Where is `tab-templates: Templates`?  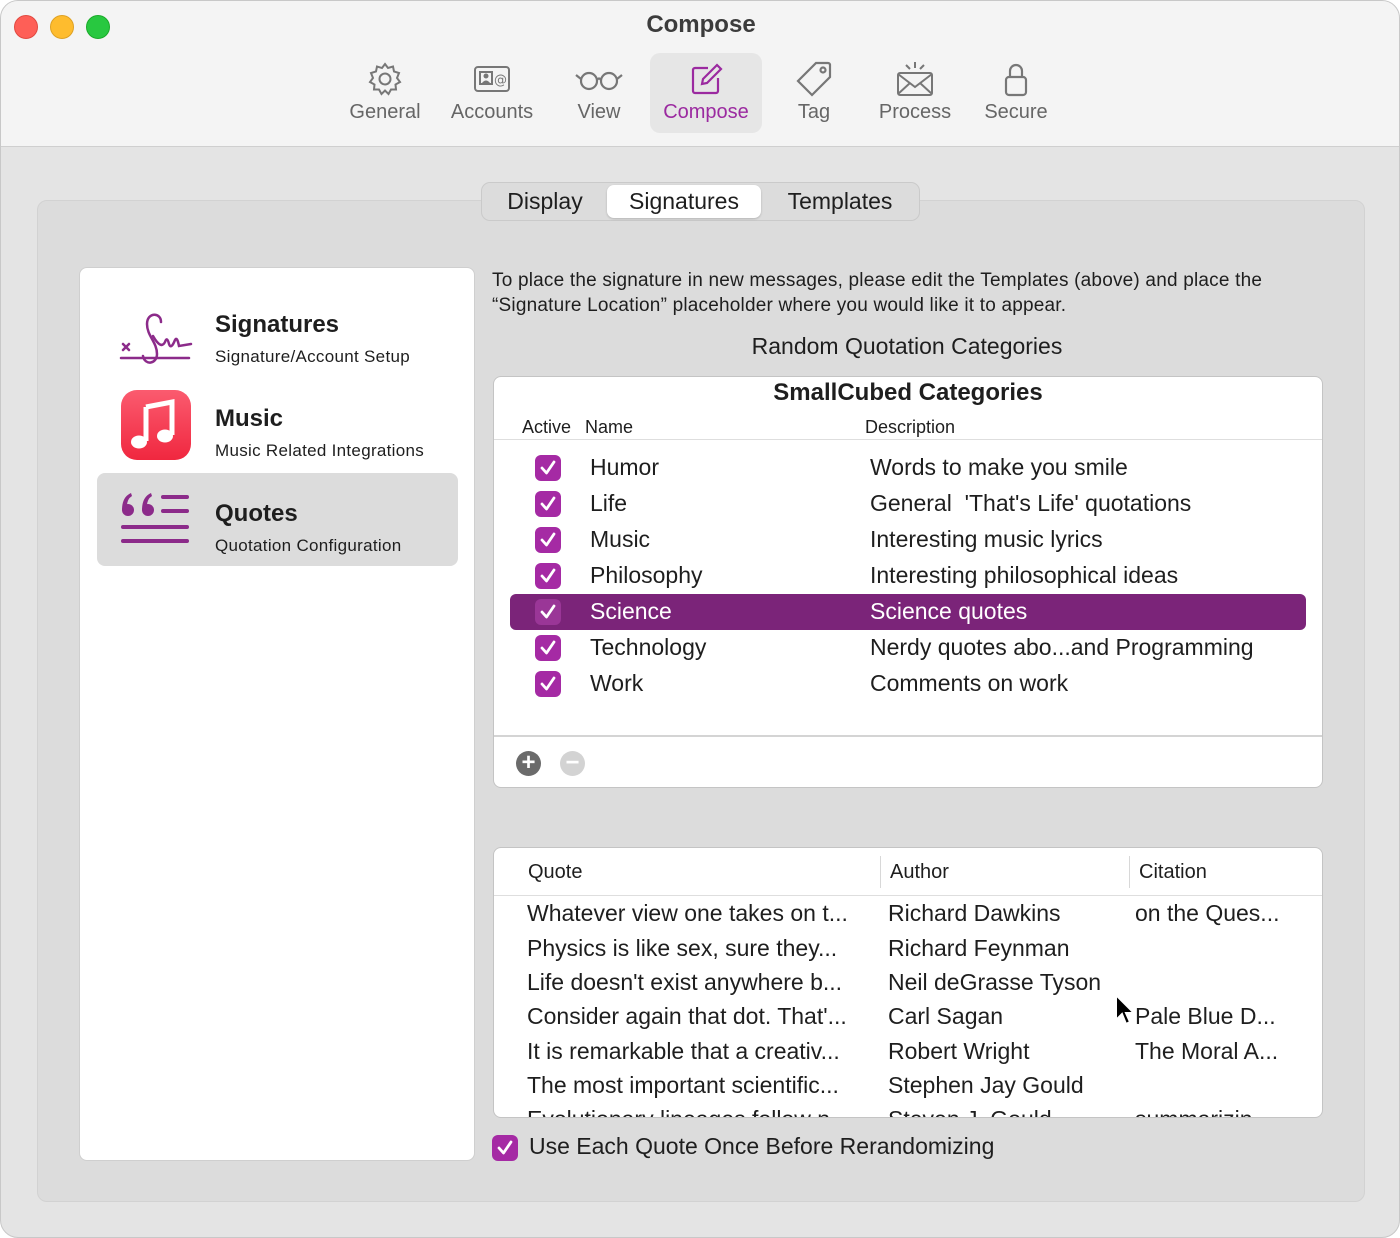
tab-templates: Templates is located at coordinates (840, 201).